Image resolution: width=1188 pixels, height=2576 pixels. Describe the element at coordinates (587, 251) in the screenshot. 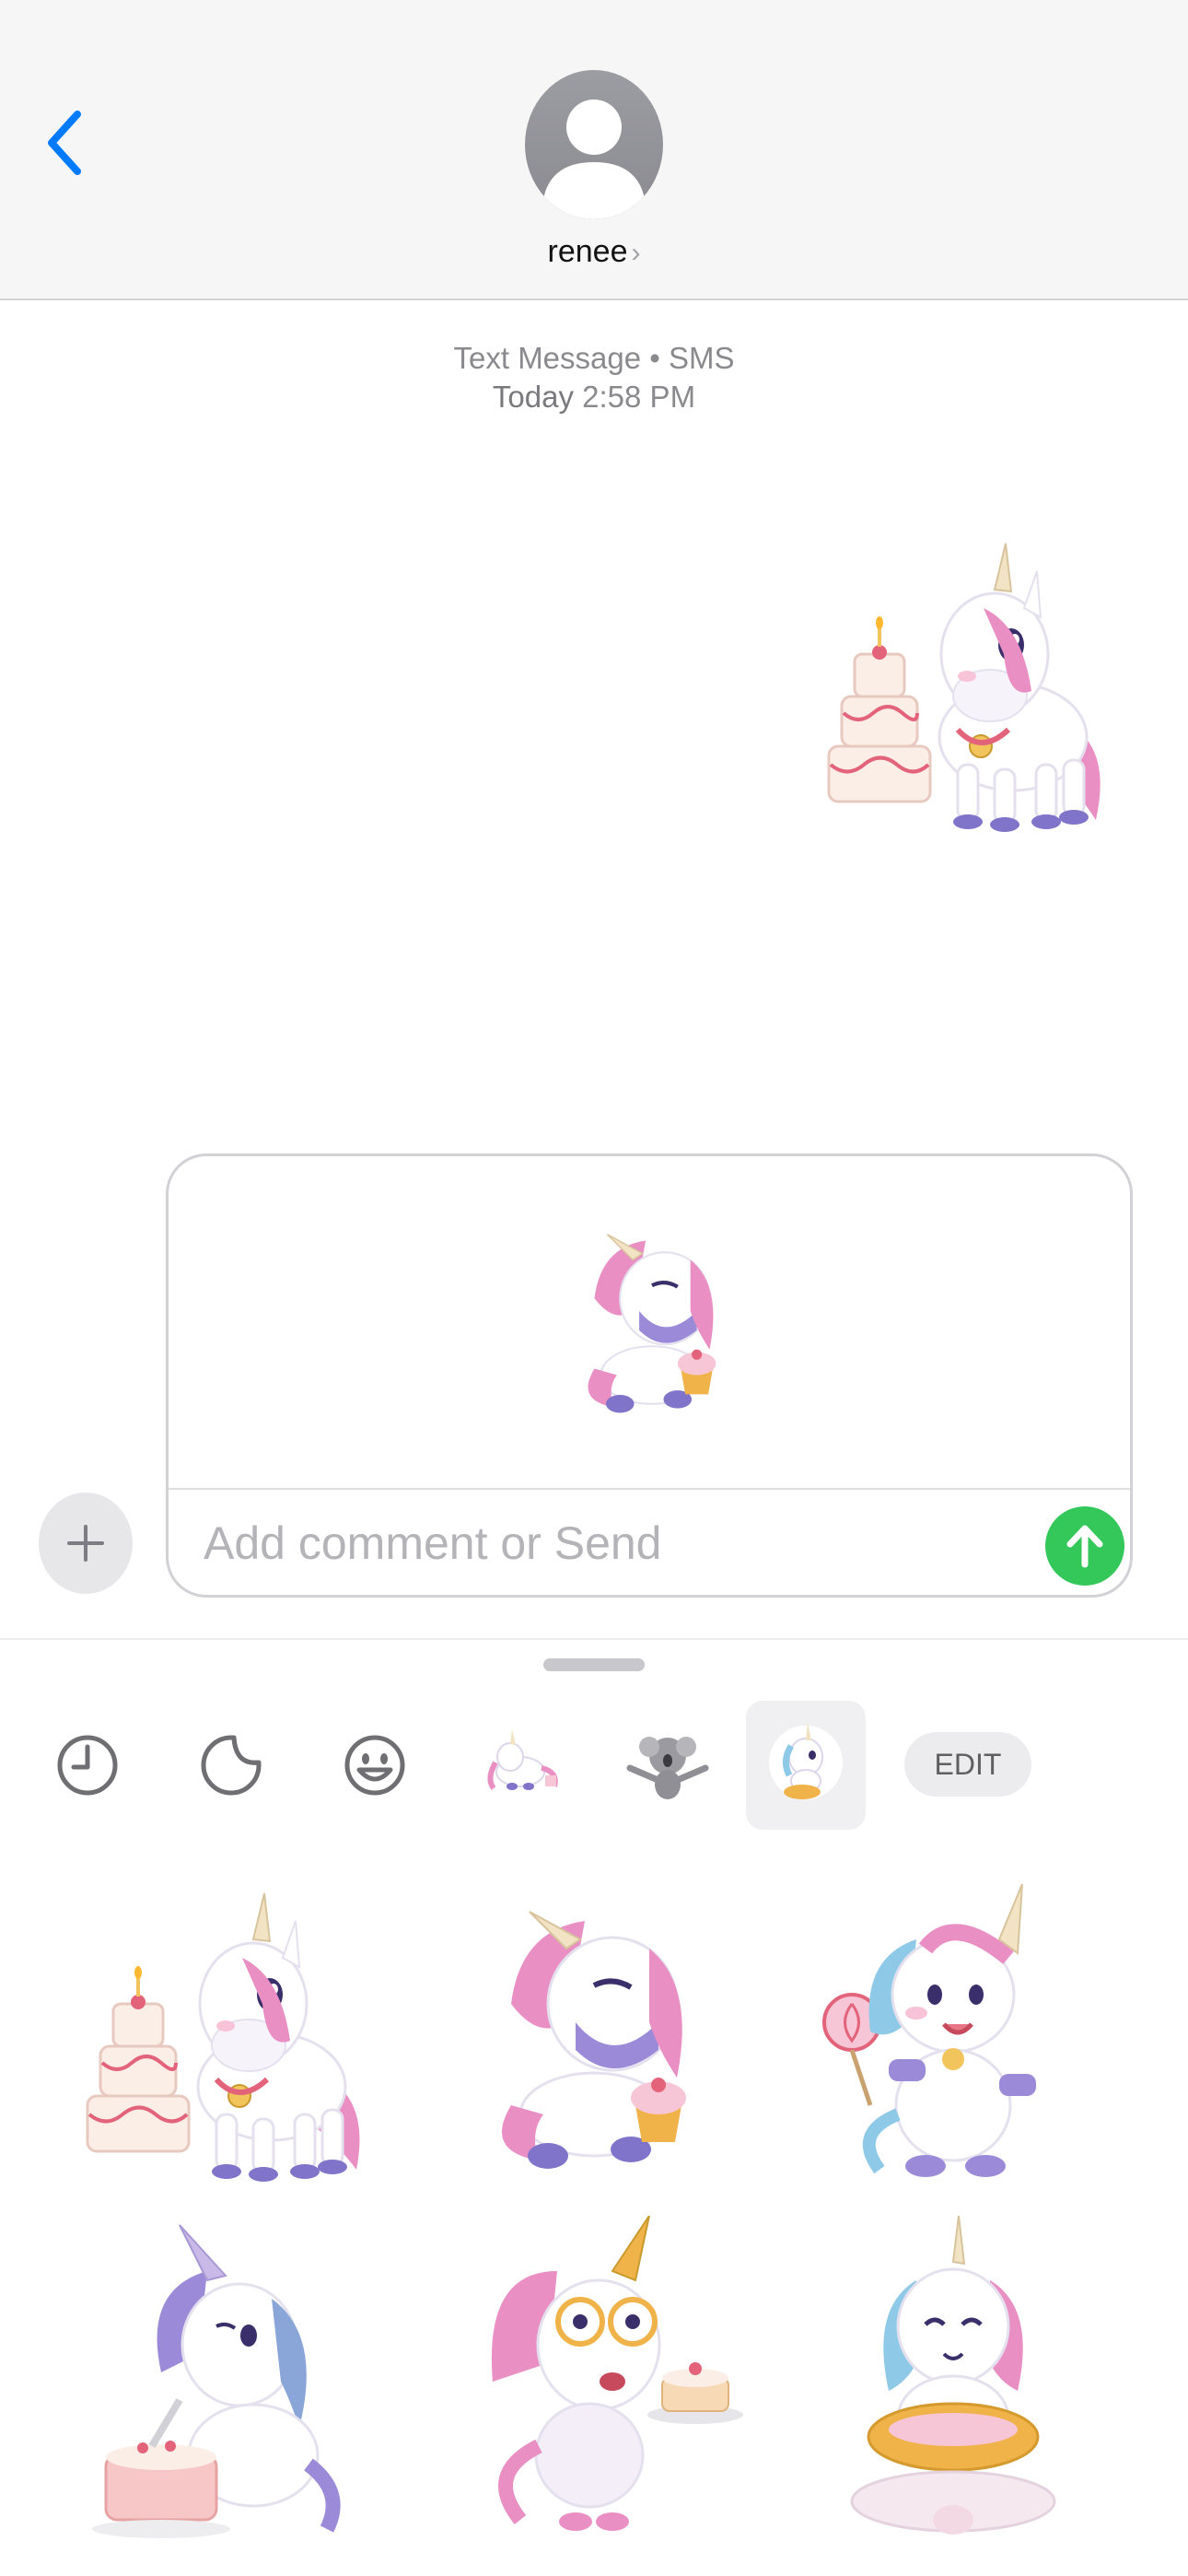

I see `contact-name: renee` at that location.